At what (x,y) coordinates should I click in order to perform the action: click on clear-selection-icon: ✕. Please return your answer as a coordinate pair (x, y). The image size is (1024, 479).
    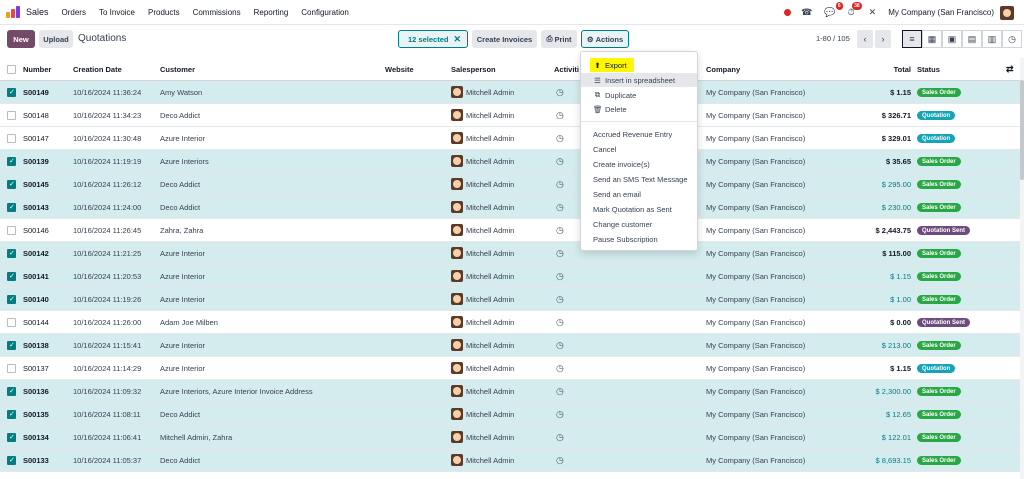
    Looking at the image, I should click on (457, 39).